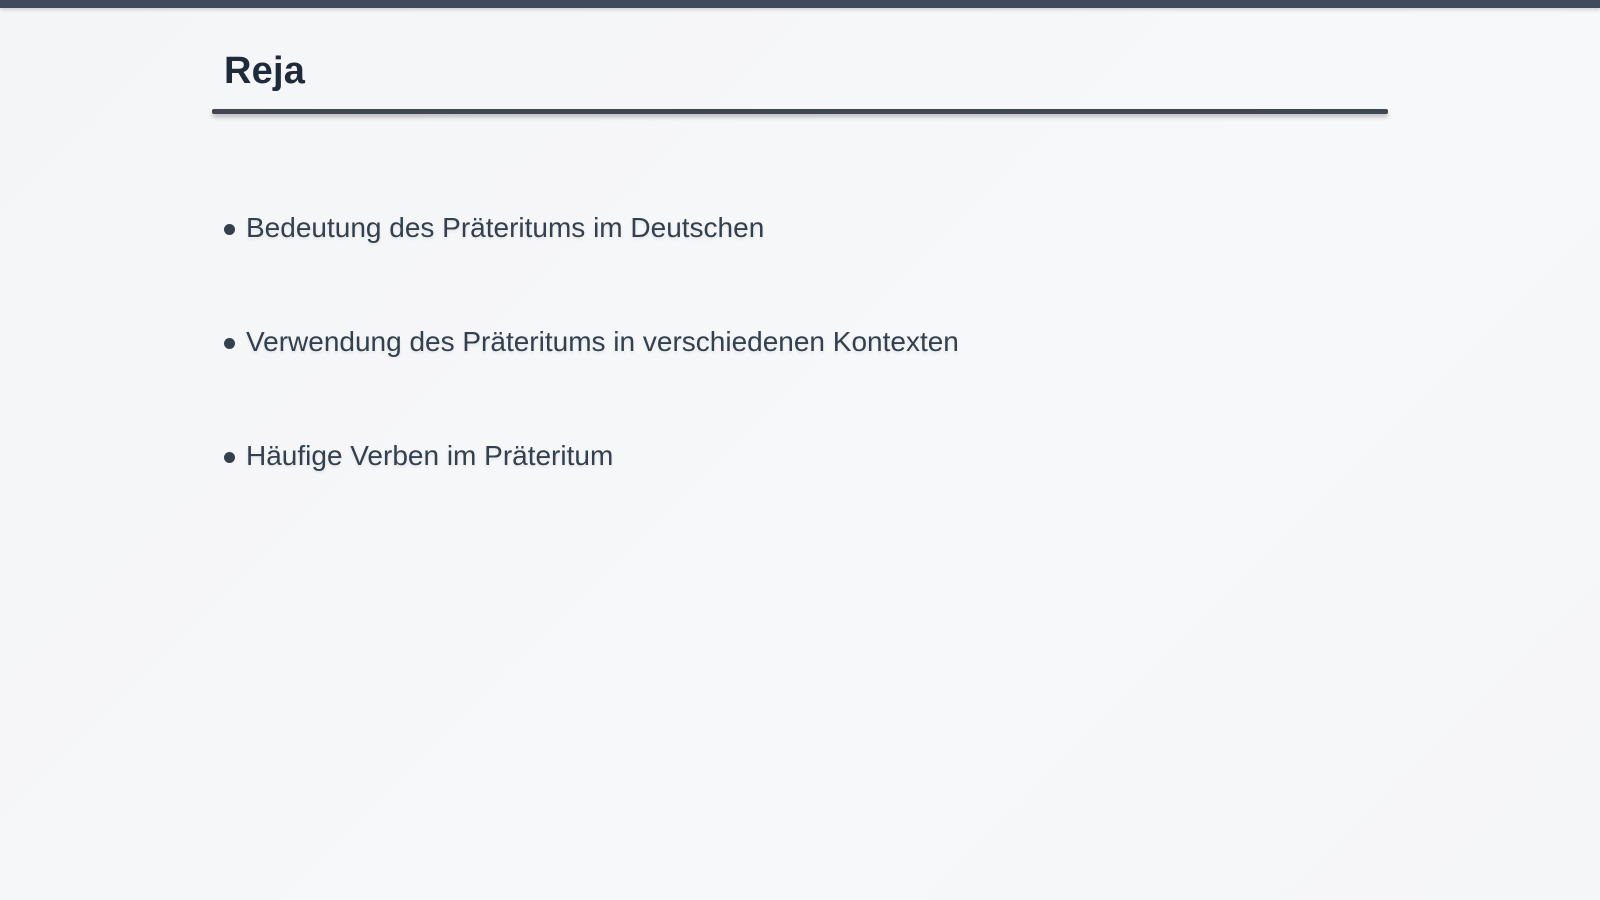 The image size is (1600, 900). What do you see at coordinates (430, 455) in the screenshot?
I see `bullet-text: Häufige Verben im Präteritum` at bounding box center [430, 455].